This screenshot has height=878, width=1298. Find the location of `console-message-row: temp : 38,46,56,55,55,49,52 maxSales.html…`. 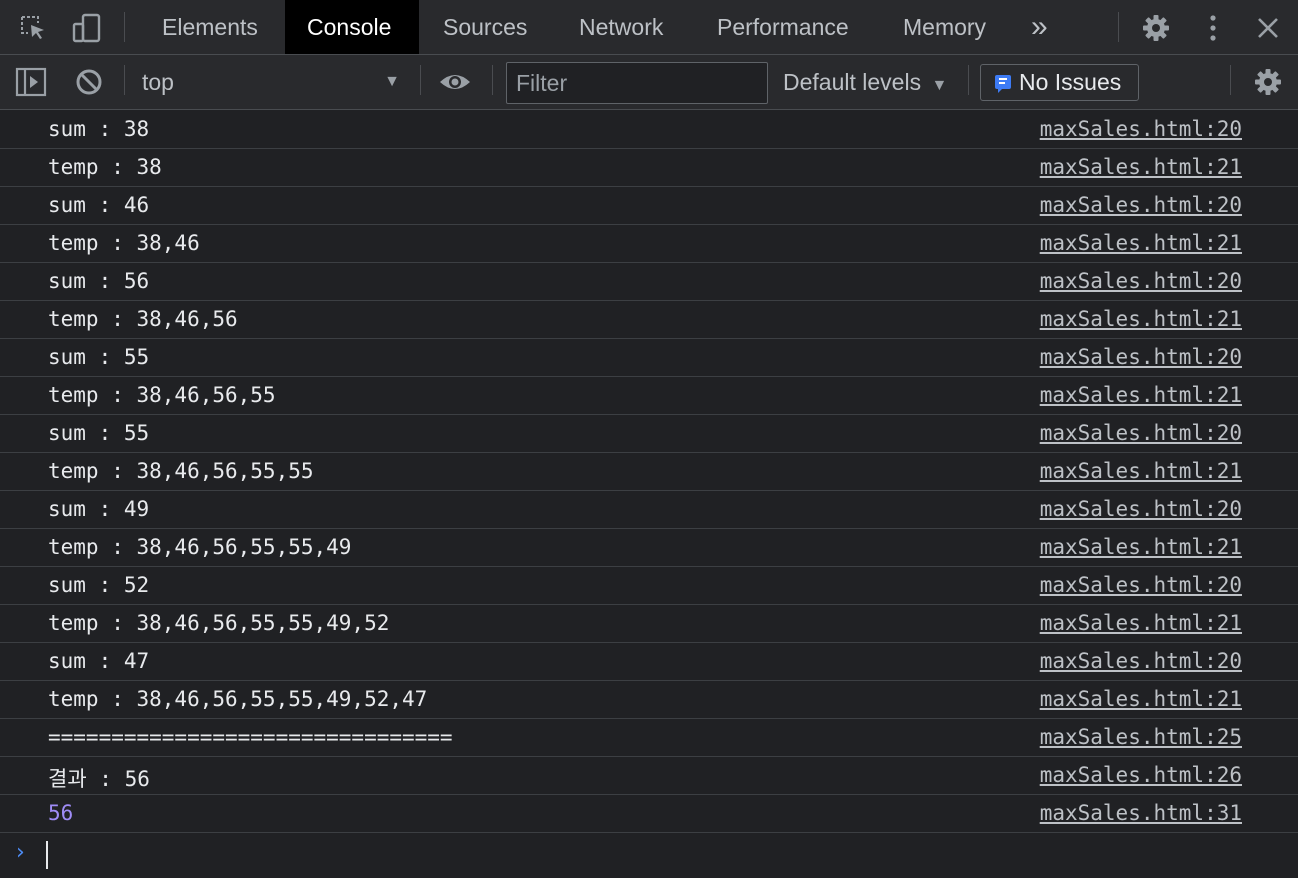

console-message-row: temp : 38,46,56,55,55,49,52 maxSales.html… is located at coordinates (649, 624).